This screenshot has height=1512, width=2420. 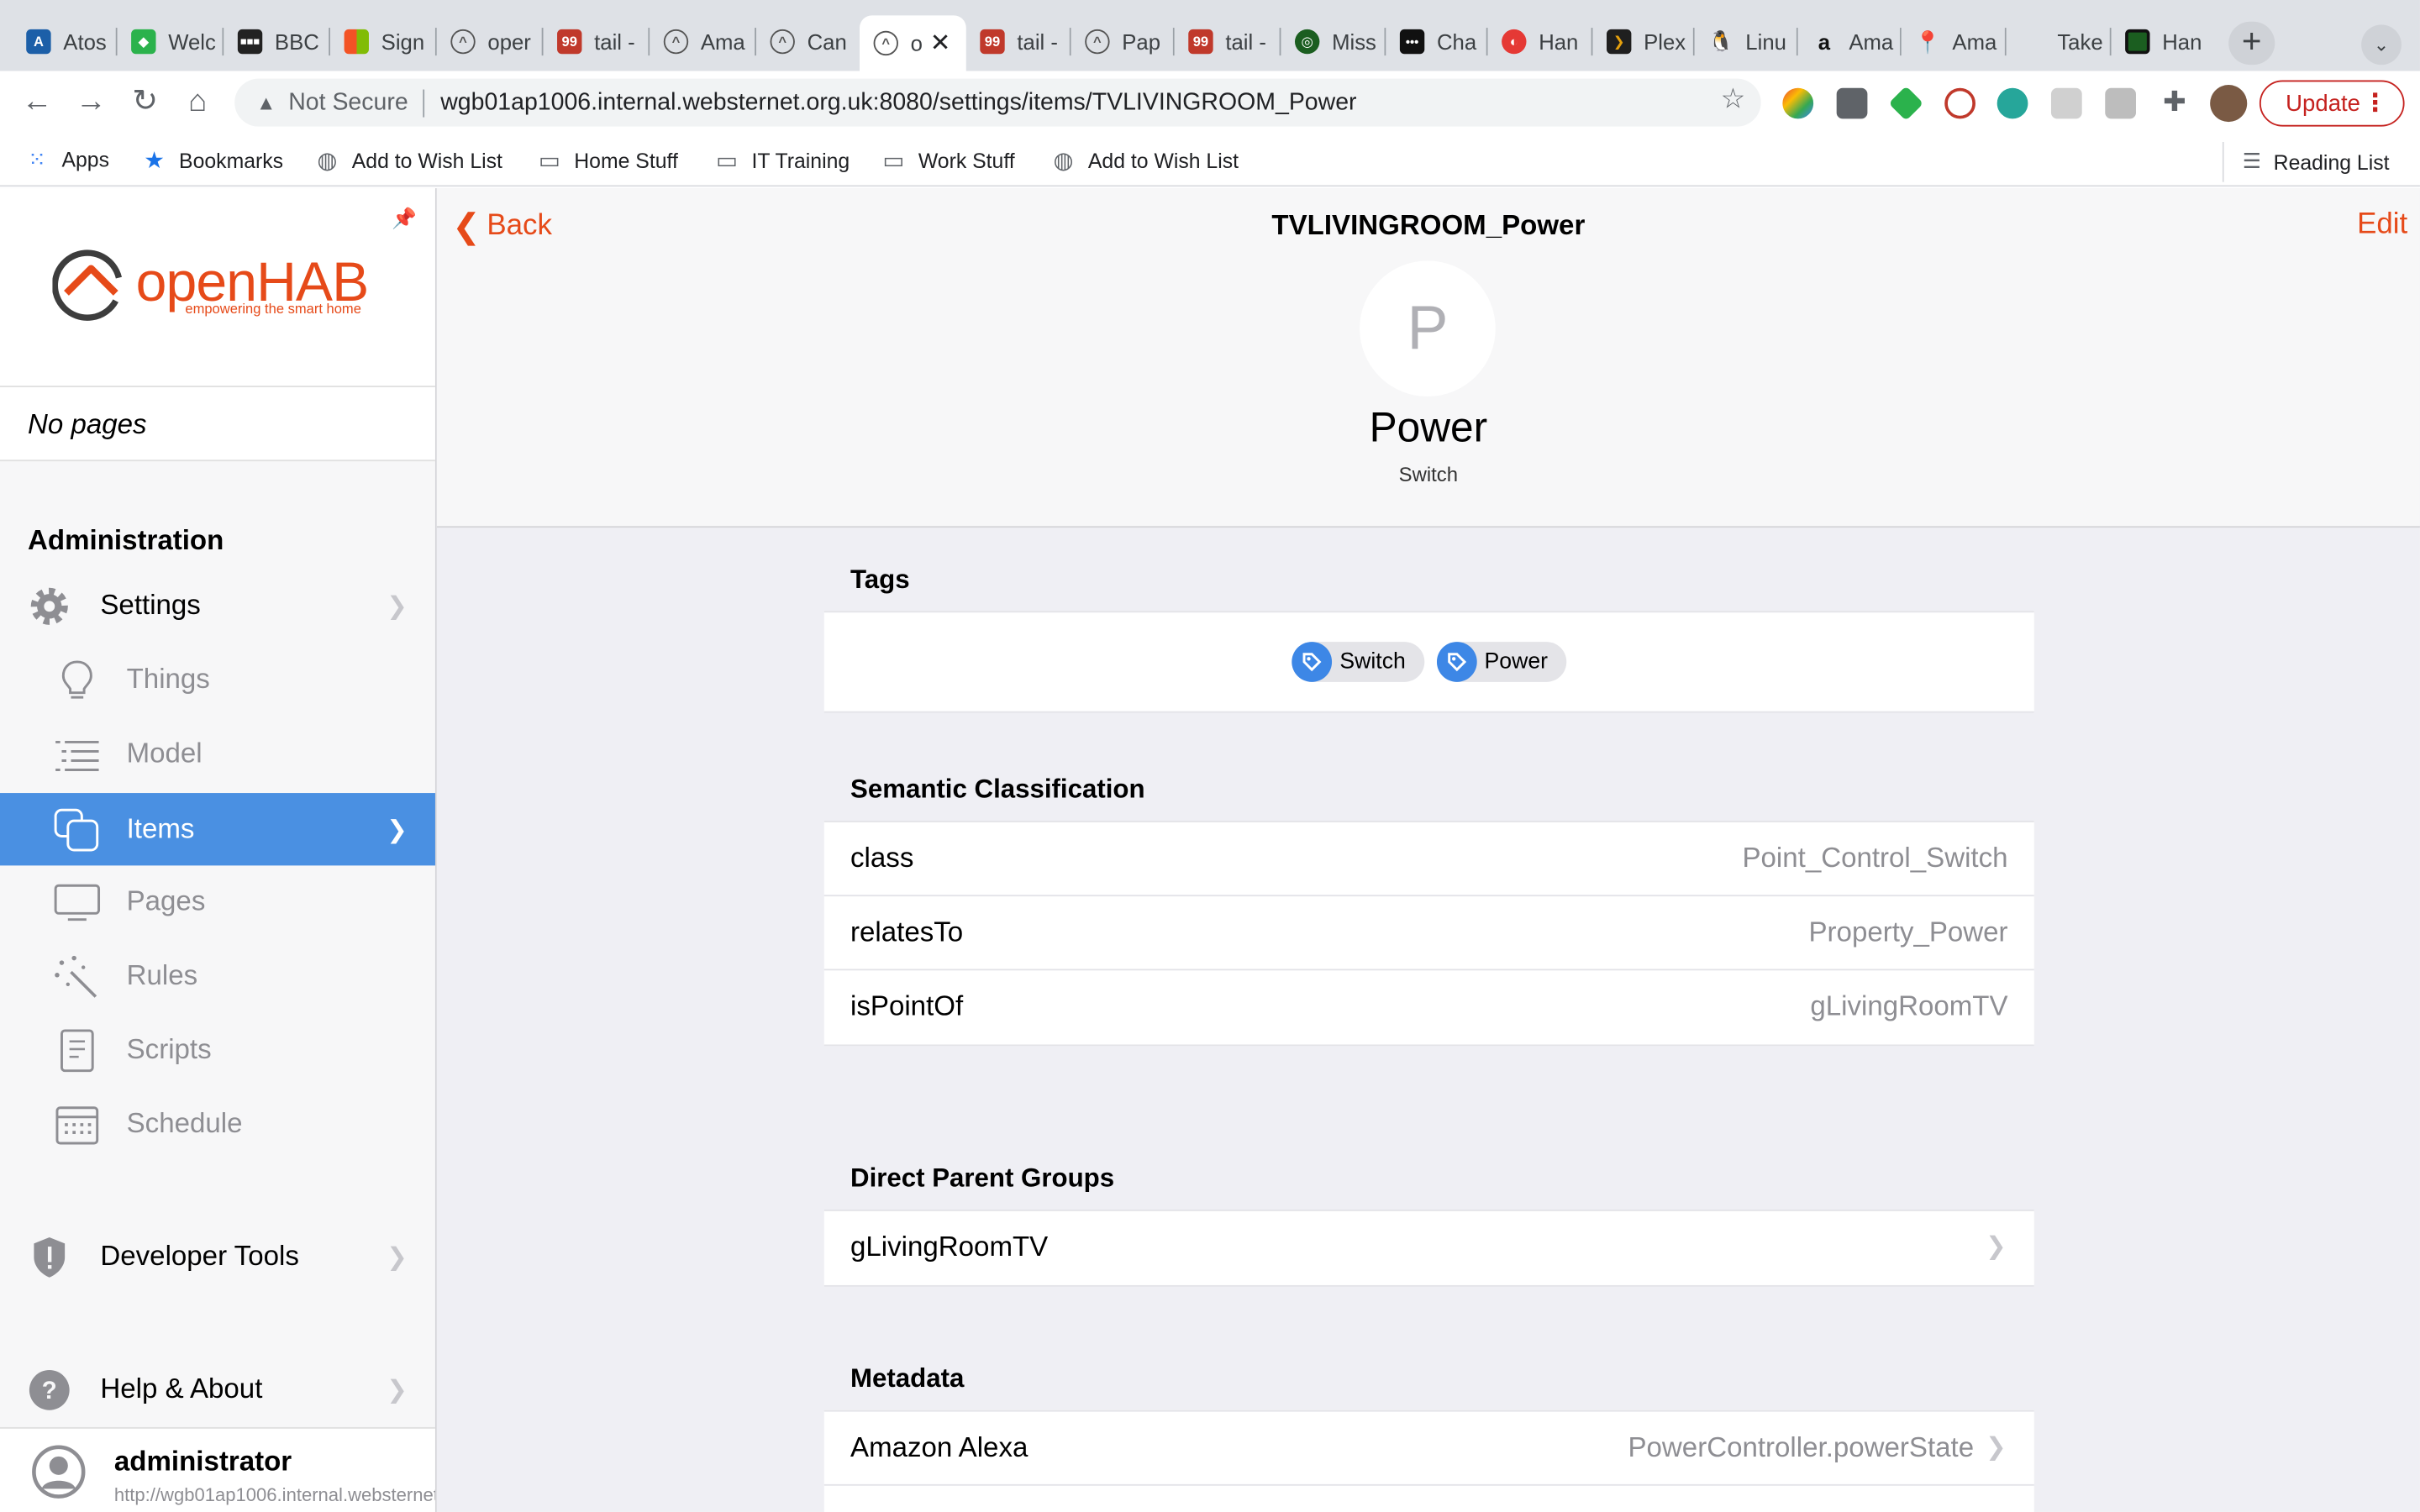 I want to click on feedly-extension-icon, so click(x=1906, y=103).